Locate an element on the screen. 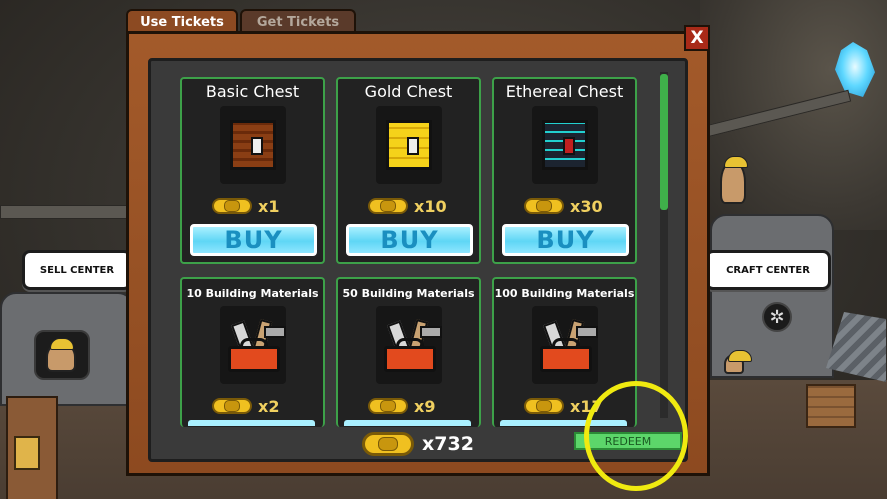 The height and width of the screenshot is (499, 887). item-price: x2 is located at coordinates (245, 406).